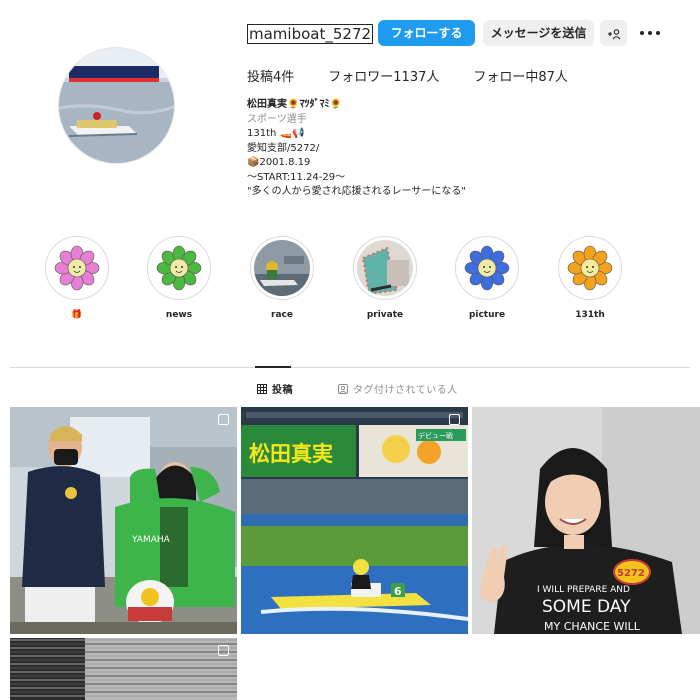 The width and height of the screenshot is (700, 700). What do you see at coordinates (356, 191) in the screenshot?
I see `bio-line: "多くの人から愛され応援されるレーサーになる"` at bounding box center [356, 191].